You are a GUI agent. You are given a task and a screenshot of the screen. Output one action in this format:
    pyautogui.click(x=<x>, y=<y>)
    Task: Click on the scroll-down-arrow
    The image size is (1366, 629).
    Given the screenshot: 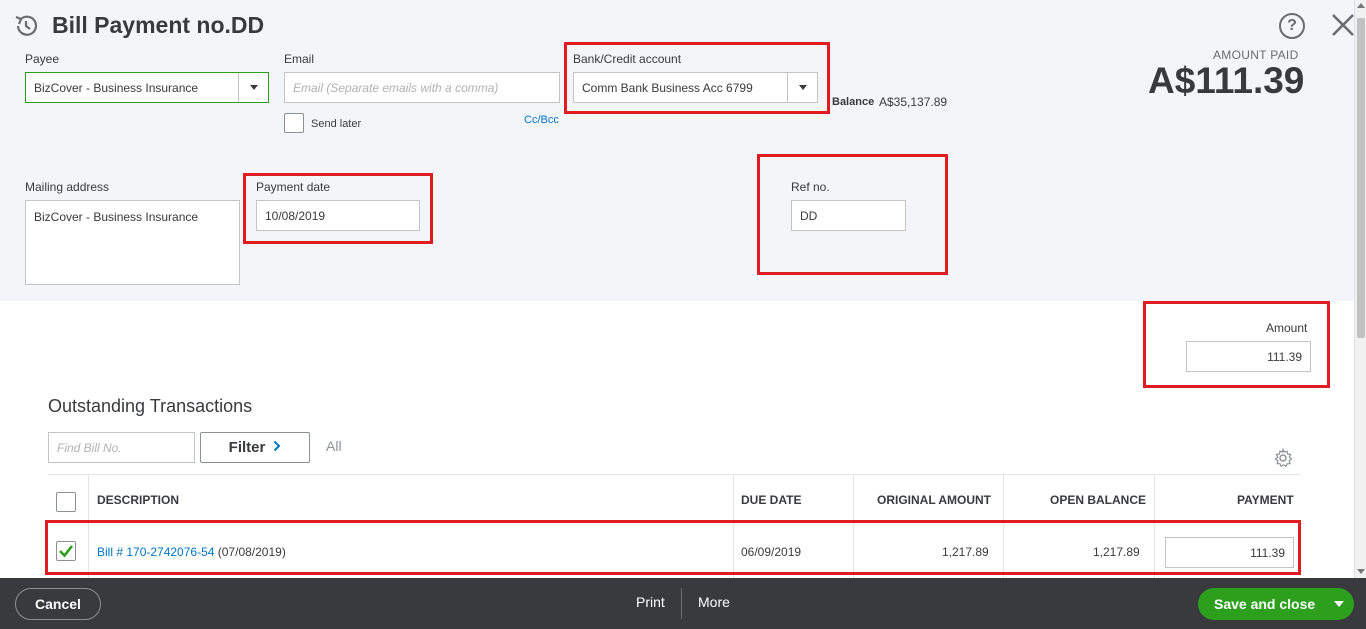 What is the action you would take?
    pyautogui.click(x=1361, y=571)
    